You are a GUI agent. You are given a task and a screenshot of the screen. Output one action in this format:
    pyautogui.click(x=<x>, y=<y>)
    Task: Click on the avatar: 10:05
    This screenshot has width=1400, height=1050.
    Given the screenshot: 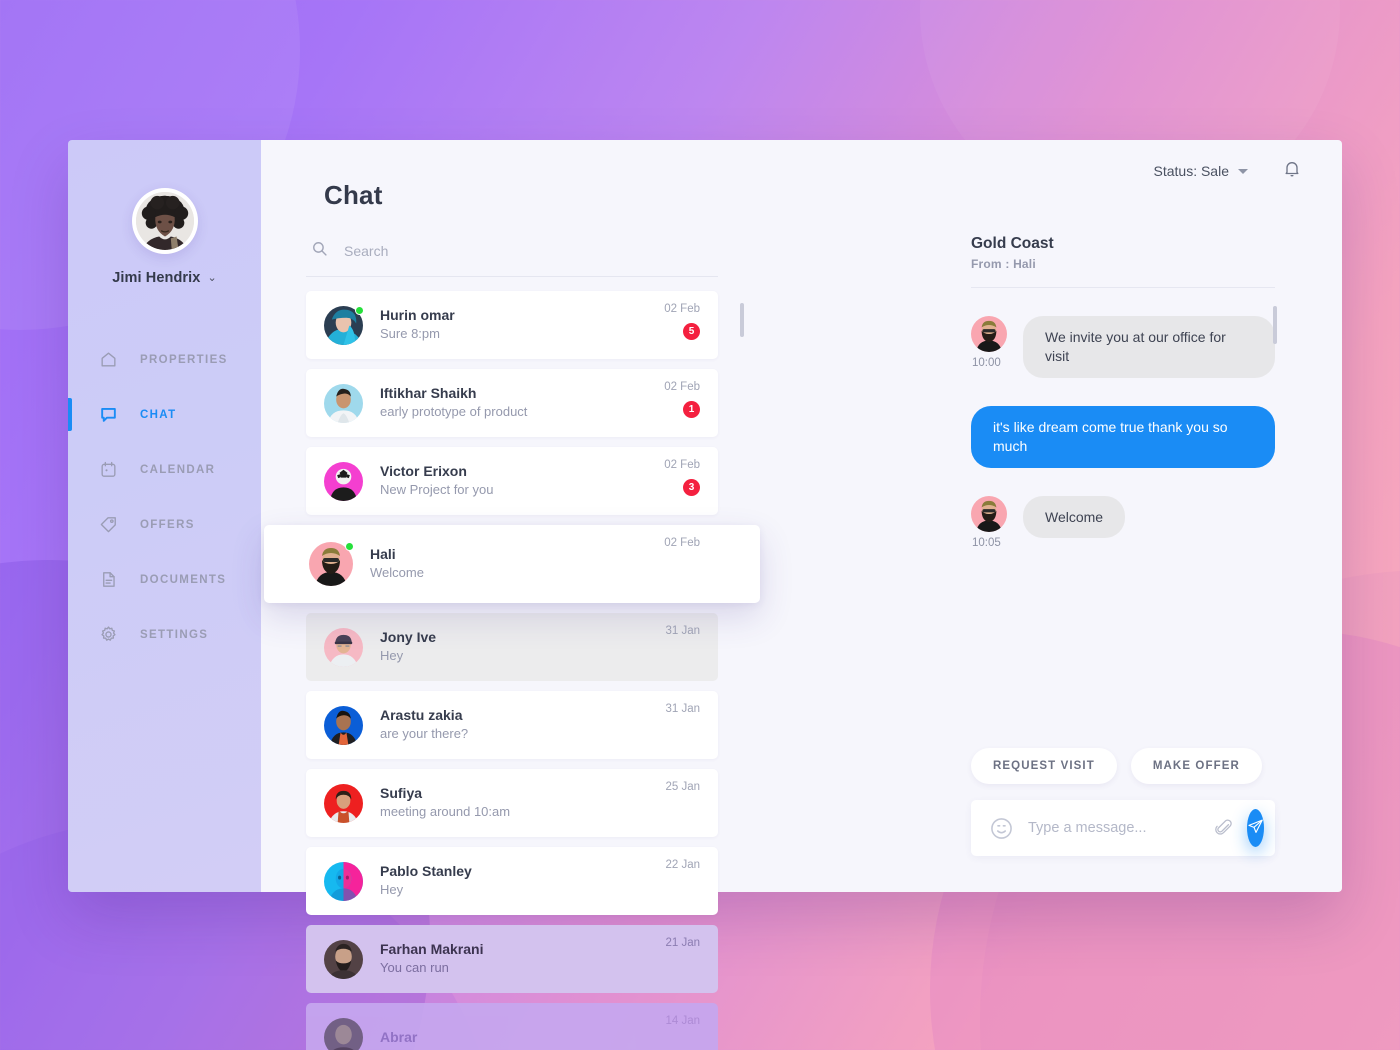 What is the action you would take?
    pyautogui.click(x=989, y=522)
    